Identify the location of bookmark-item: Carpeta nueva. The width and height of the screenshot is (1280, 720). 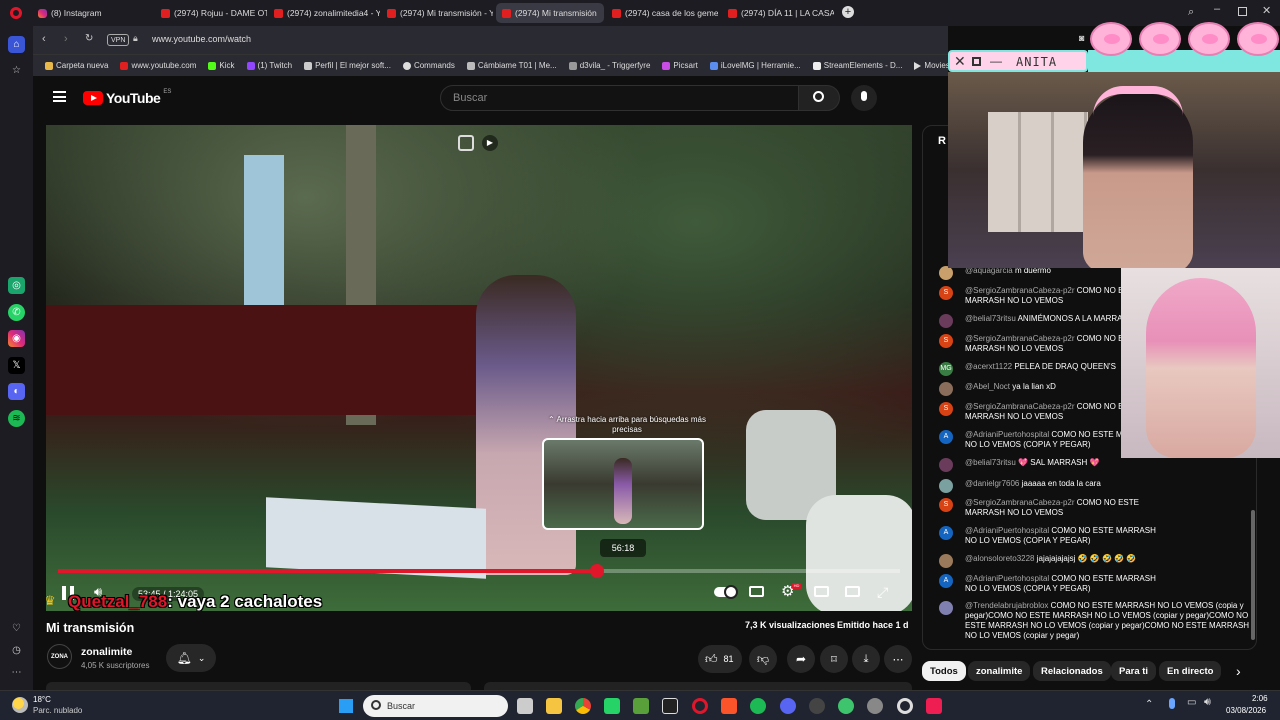
(76, 65).